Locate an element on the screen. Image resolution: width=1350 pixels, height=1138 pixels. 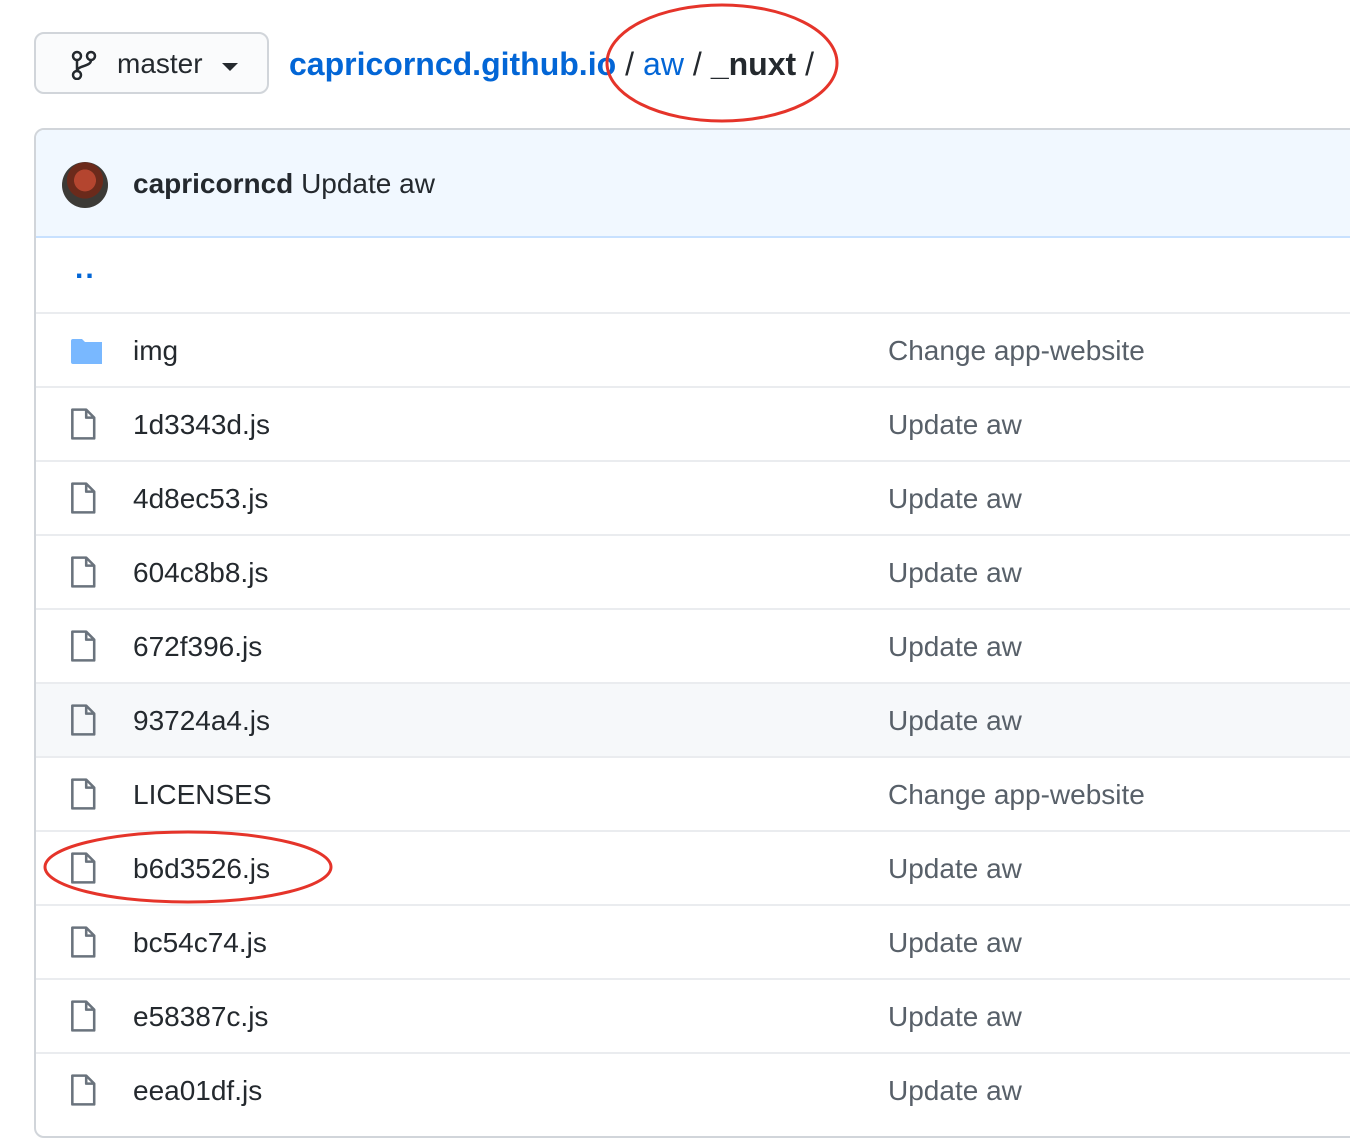
file-name-link: 1d3343d.js is located at coordinates (201, 425).